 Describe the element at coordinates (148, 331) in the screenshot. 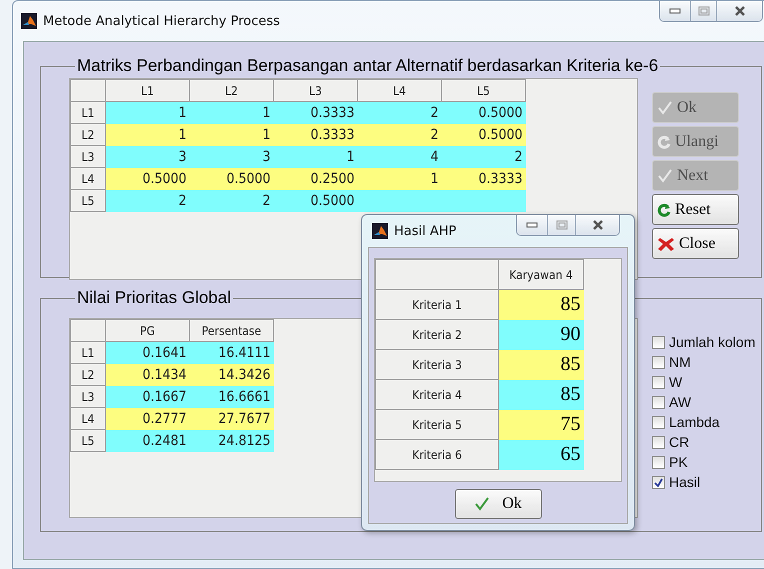

I see `column-header: PG` at that location.